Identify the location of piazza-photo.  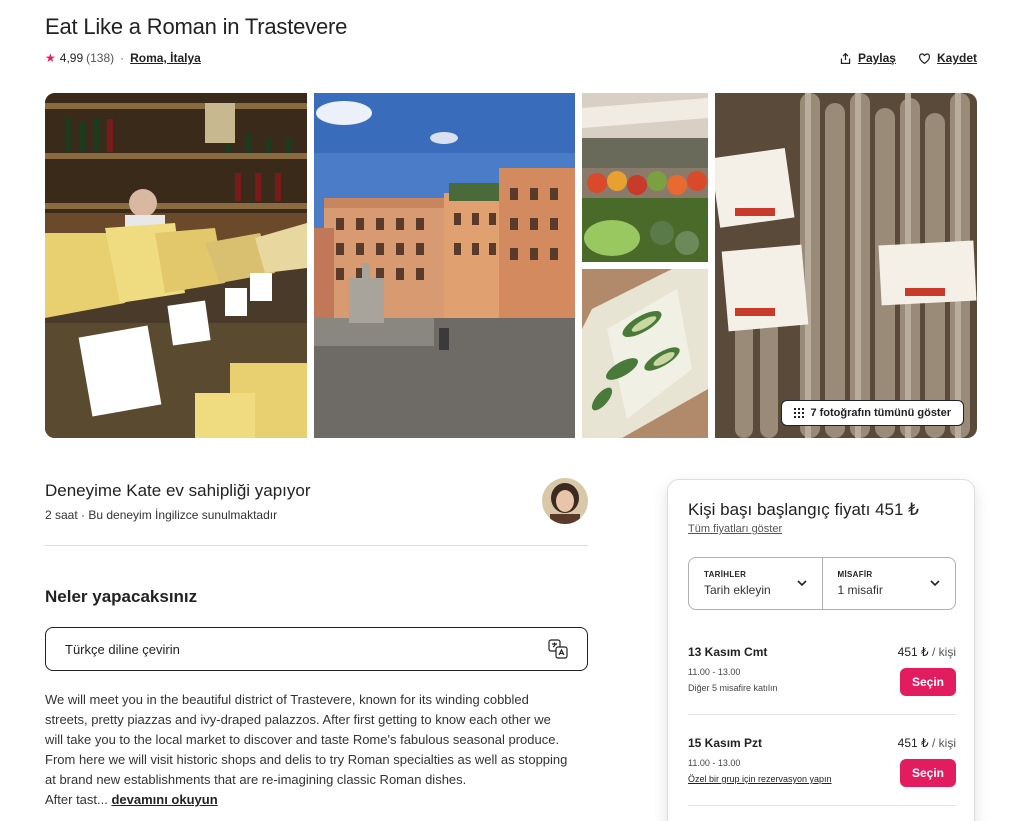
(444, 265).